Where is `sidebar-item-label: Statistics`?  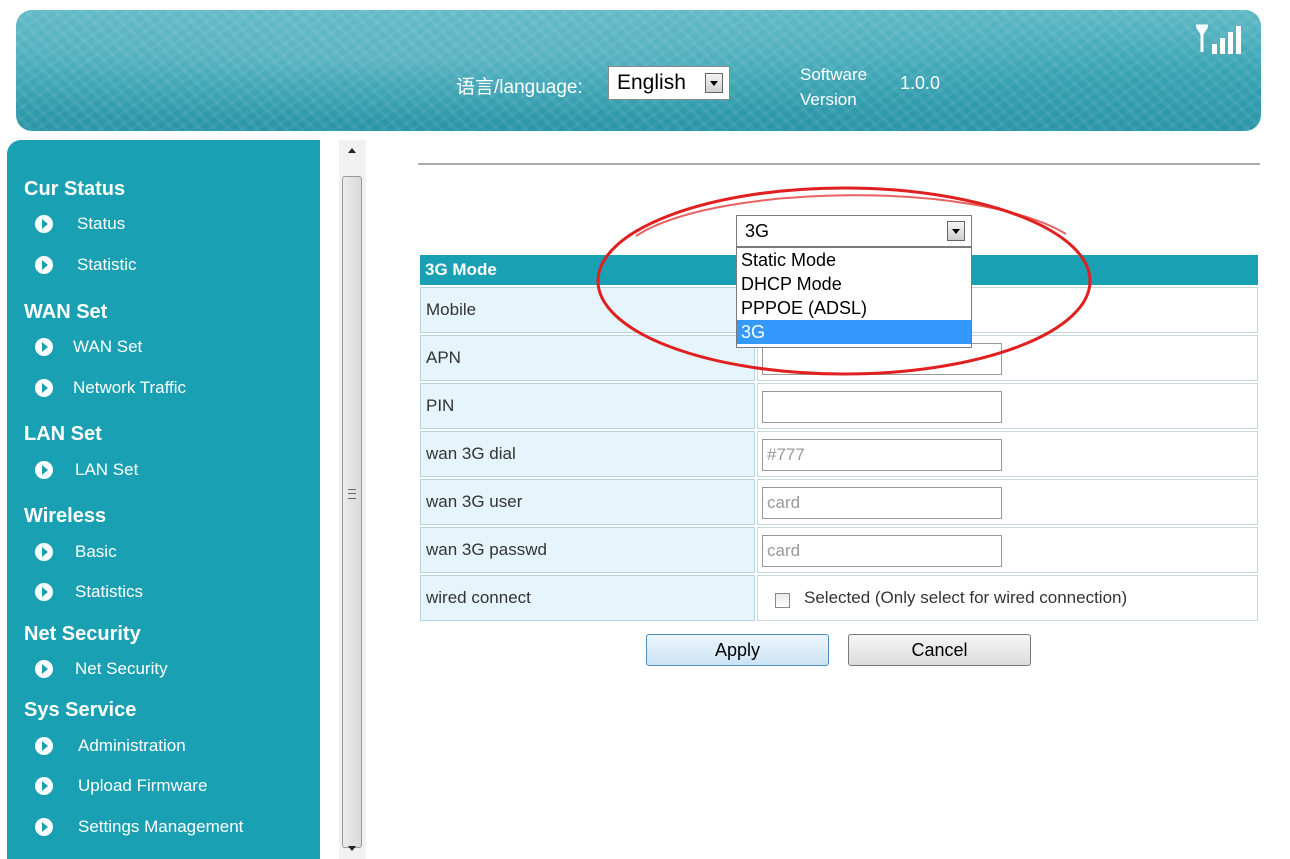
sidebar-item-label: Statistics is located at coordinates (109, 591).